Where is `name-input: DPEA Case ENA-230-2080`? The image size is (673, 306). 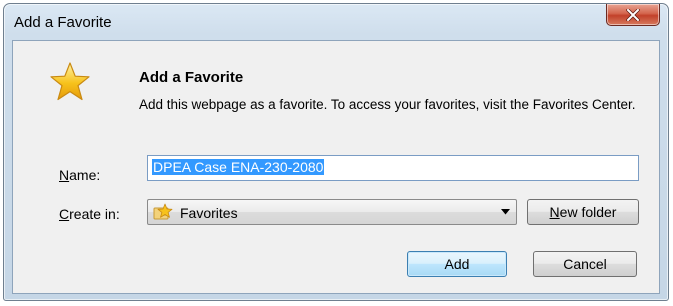 name-input: DPEA Case ENA-230-2080 is located at coordinates (393, 168).